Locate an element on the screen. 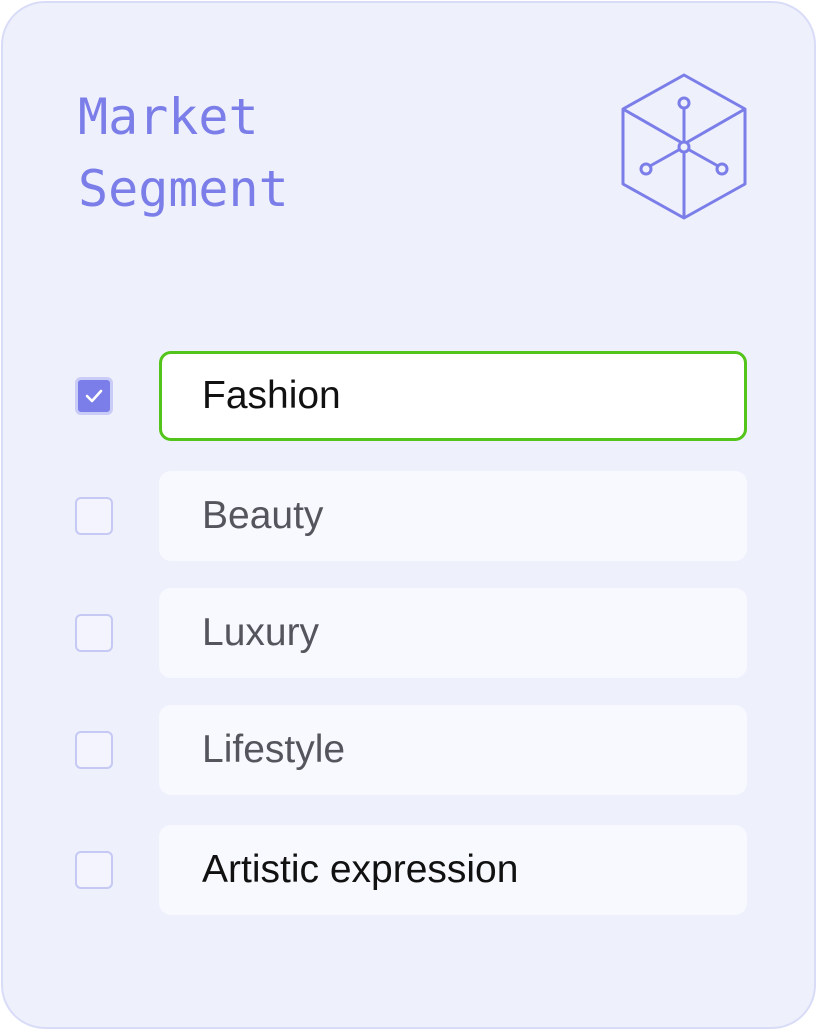 This screenshot has width=819, height=1032. option-row-luxury: Luxury is located at coordinates (409, 633).